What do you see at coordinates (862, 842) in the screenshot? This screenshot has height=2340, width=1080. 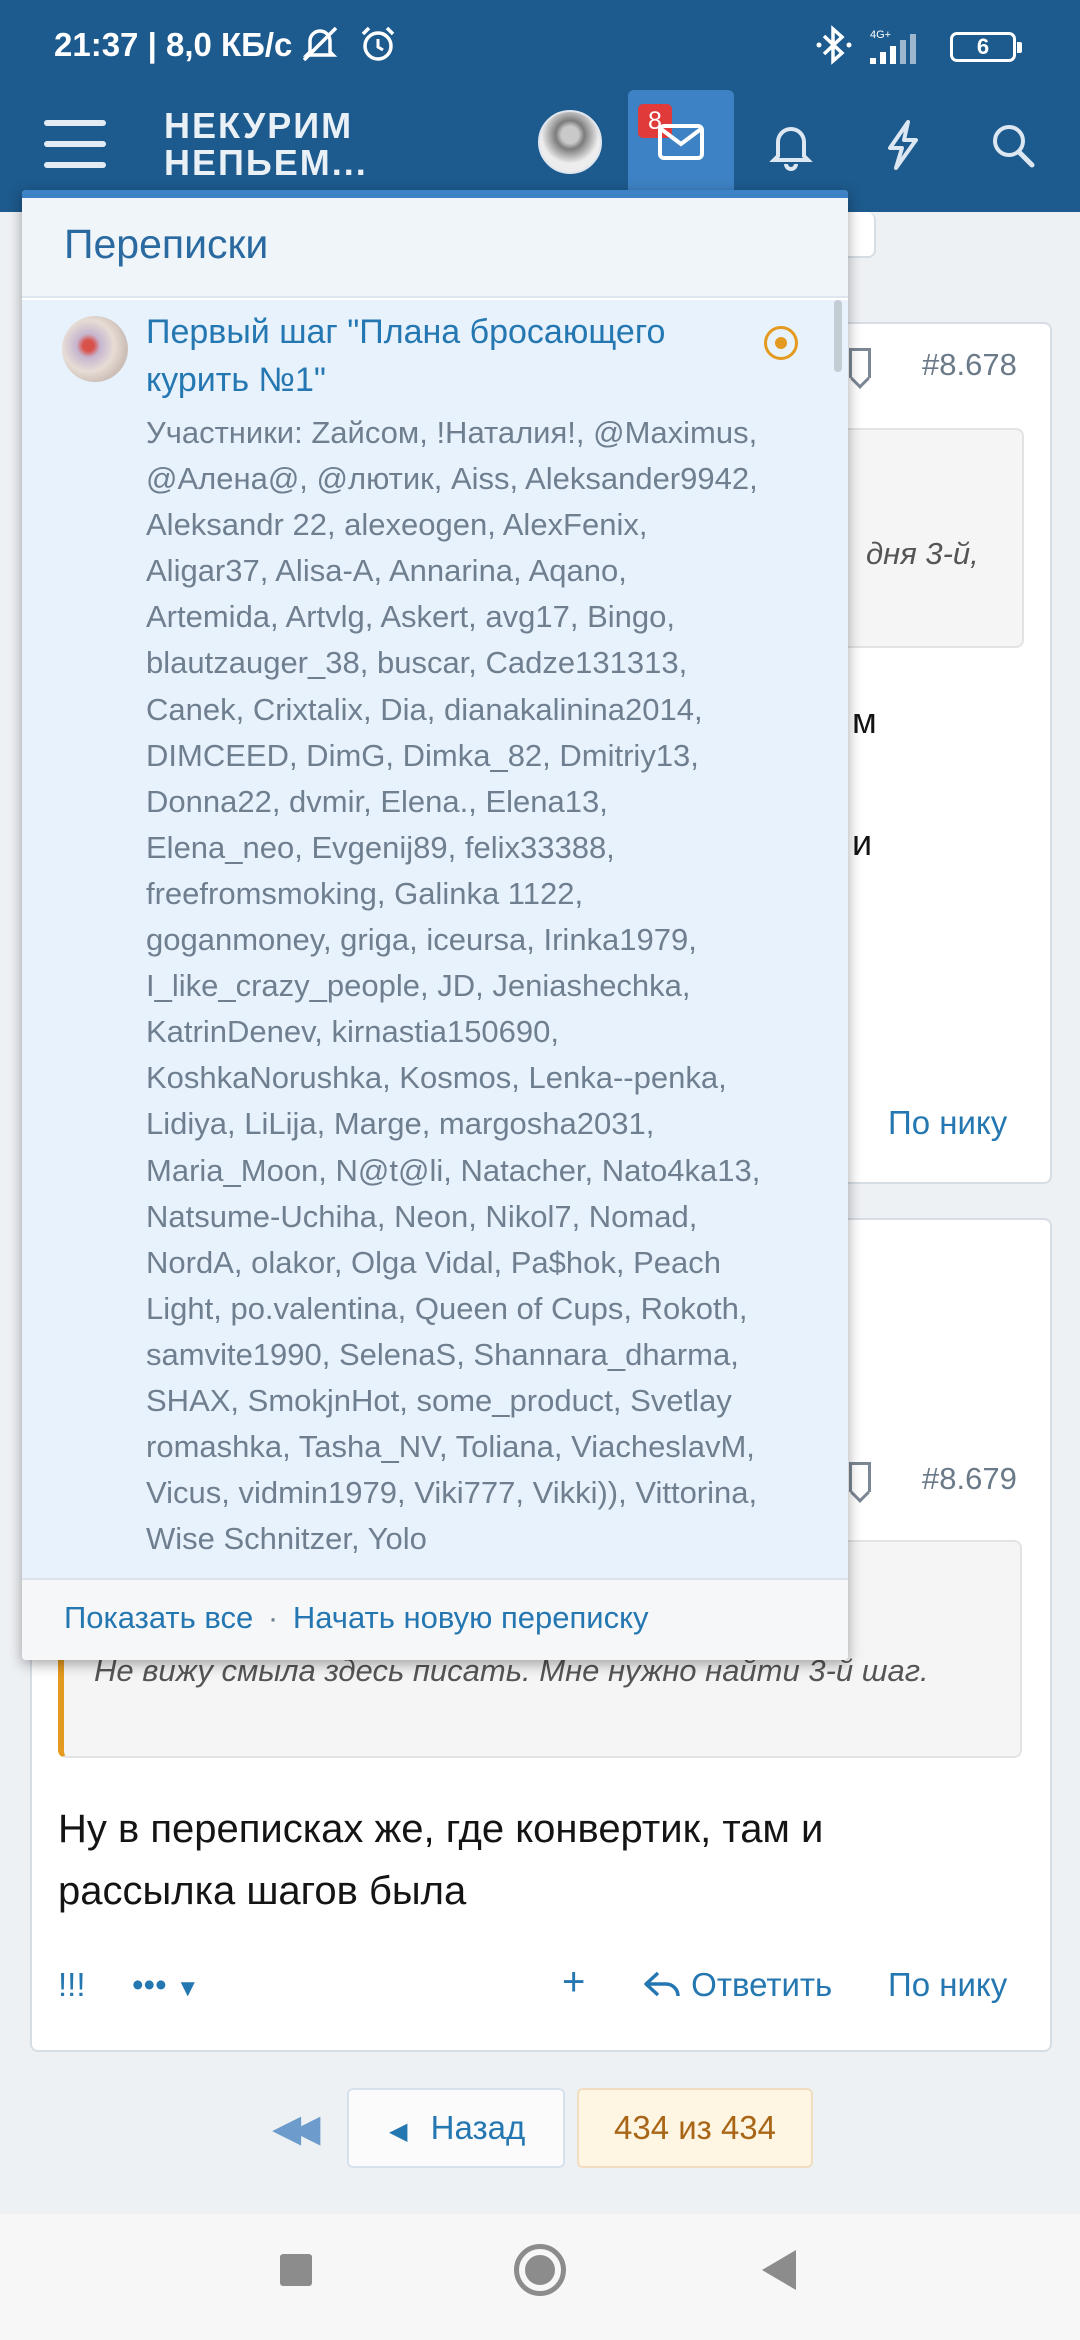 I see `post-text-fragment: и` at bounding box center [862, 842].